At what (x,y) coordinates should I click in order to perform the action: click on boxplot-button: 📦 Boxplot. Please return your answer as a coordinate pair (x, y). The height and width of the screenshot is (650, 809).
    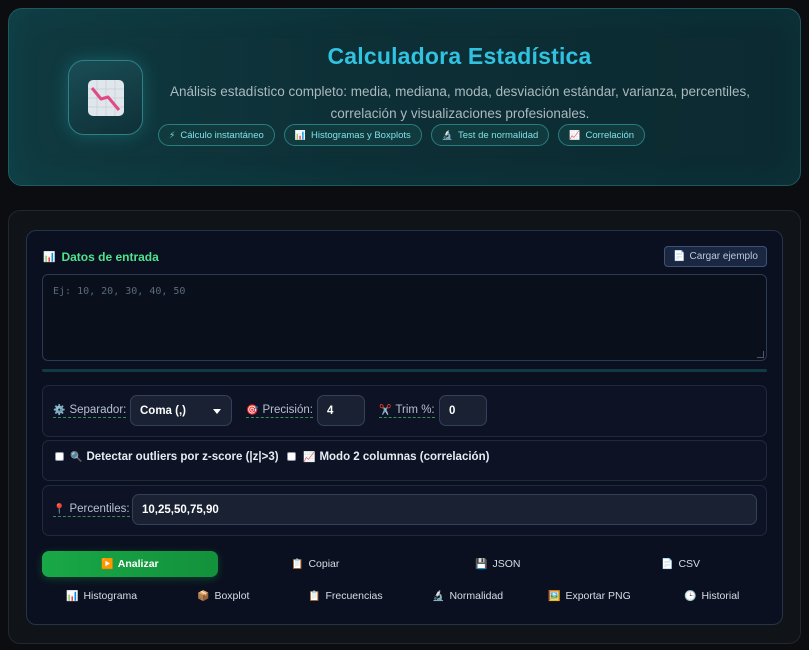
    Looking at the image, I should click on (223, 596).